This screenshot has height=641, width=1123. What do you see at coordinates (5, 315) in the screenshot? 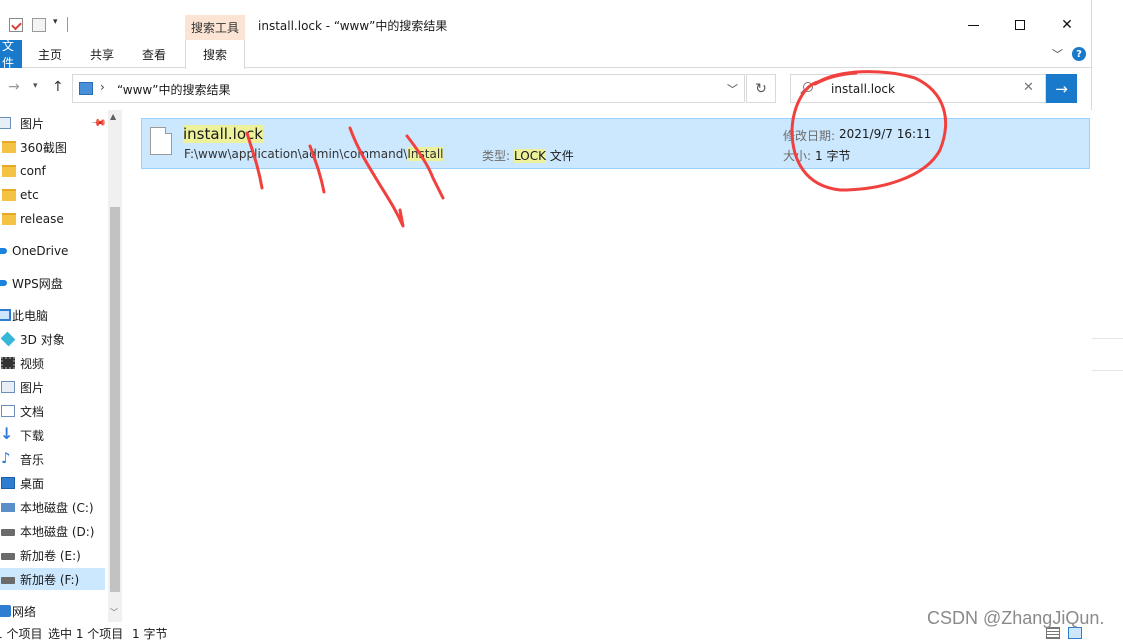
I see `this-pc-icon` at bounding box center [5, 315].